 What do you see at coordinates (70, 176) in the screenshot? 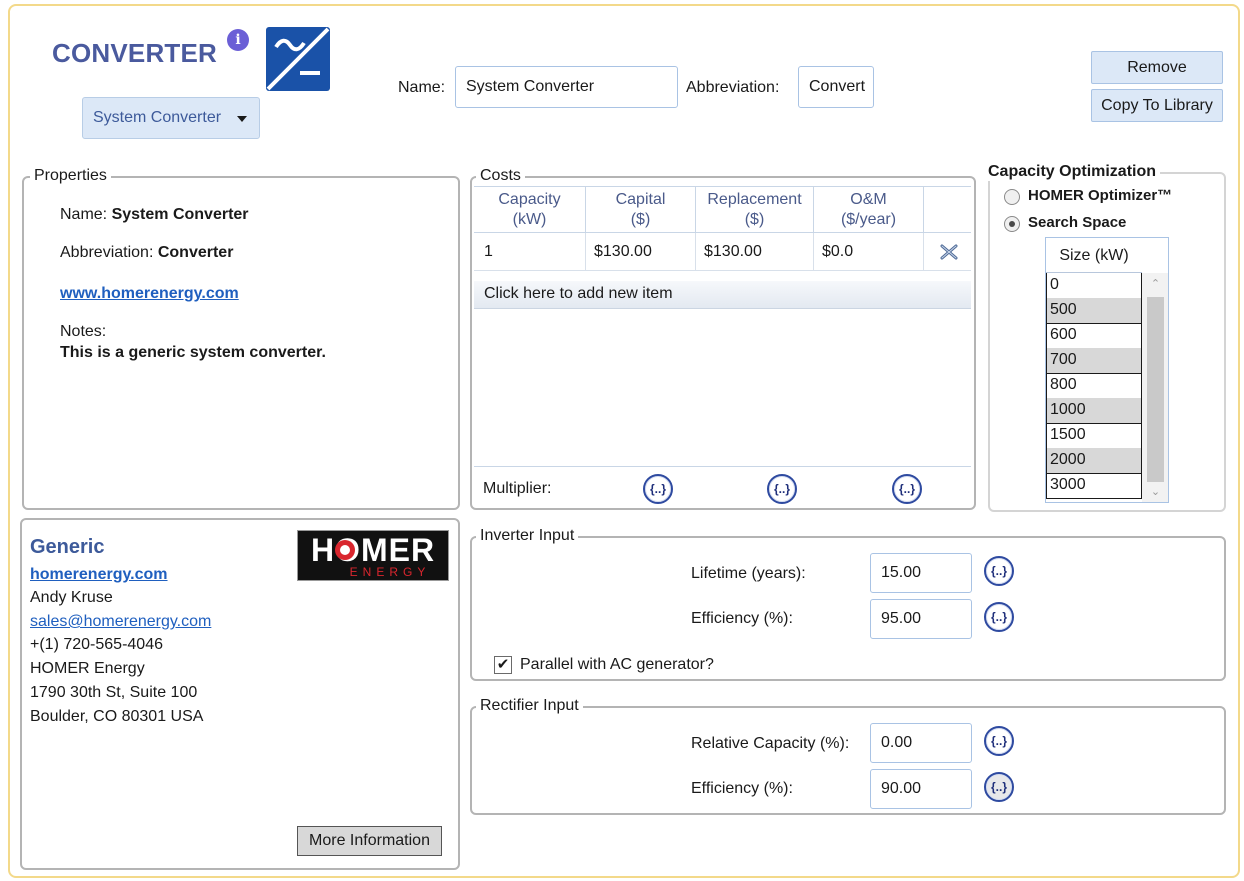
I see `properties-title: Properties` at bounding box center [70, 176].